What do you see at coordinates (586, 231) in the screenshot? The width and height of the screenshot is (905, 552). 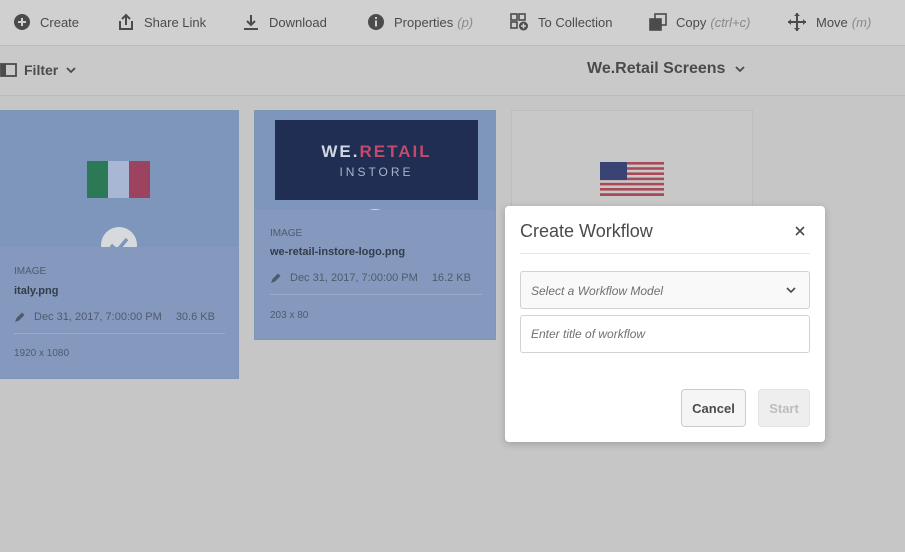 I see `dialog-title: Create Workflow` at bounding box center [586, 231].